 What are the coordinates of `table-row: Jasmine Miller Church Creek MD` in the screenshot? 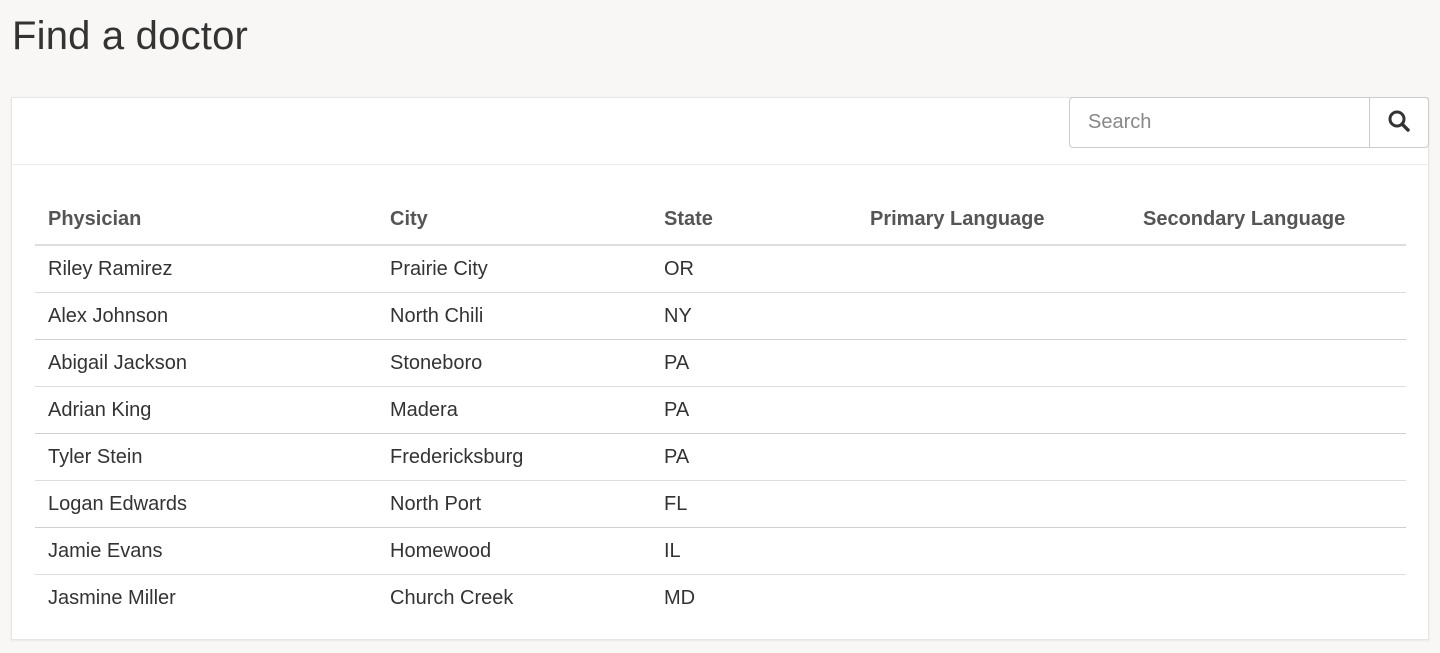 It's located at (720, 597).